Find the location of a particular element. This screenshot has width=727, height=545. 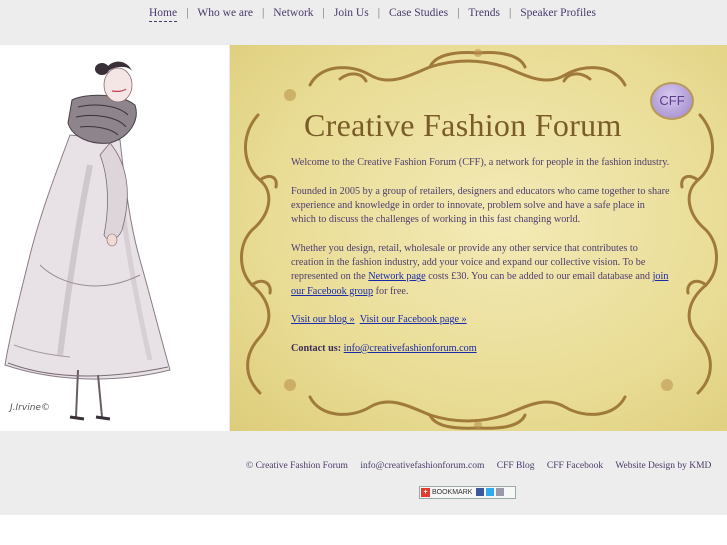

plus-icon: + is located at coordinates (425, 492).